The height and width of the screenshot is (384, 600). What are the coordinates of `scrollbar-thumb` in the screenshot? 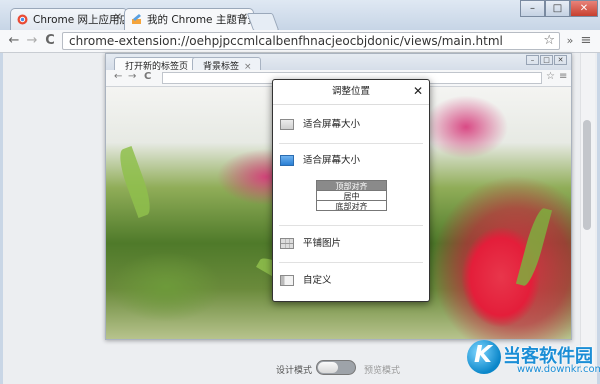 It's located at (587, 175).